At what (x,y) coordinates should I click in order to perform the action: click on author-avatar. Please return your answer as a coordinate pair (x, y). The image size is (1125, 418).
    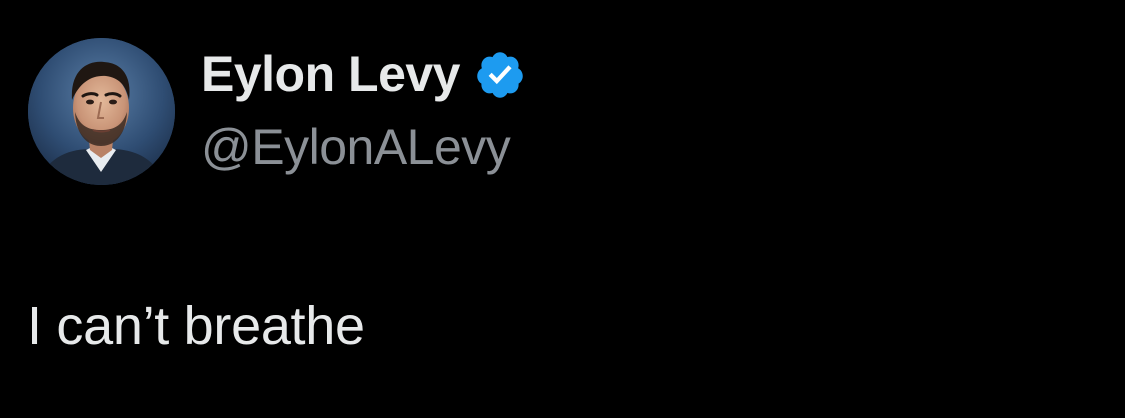
    Looking at the image, I should click on (101, 111).